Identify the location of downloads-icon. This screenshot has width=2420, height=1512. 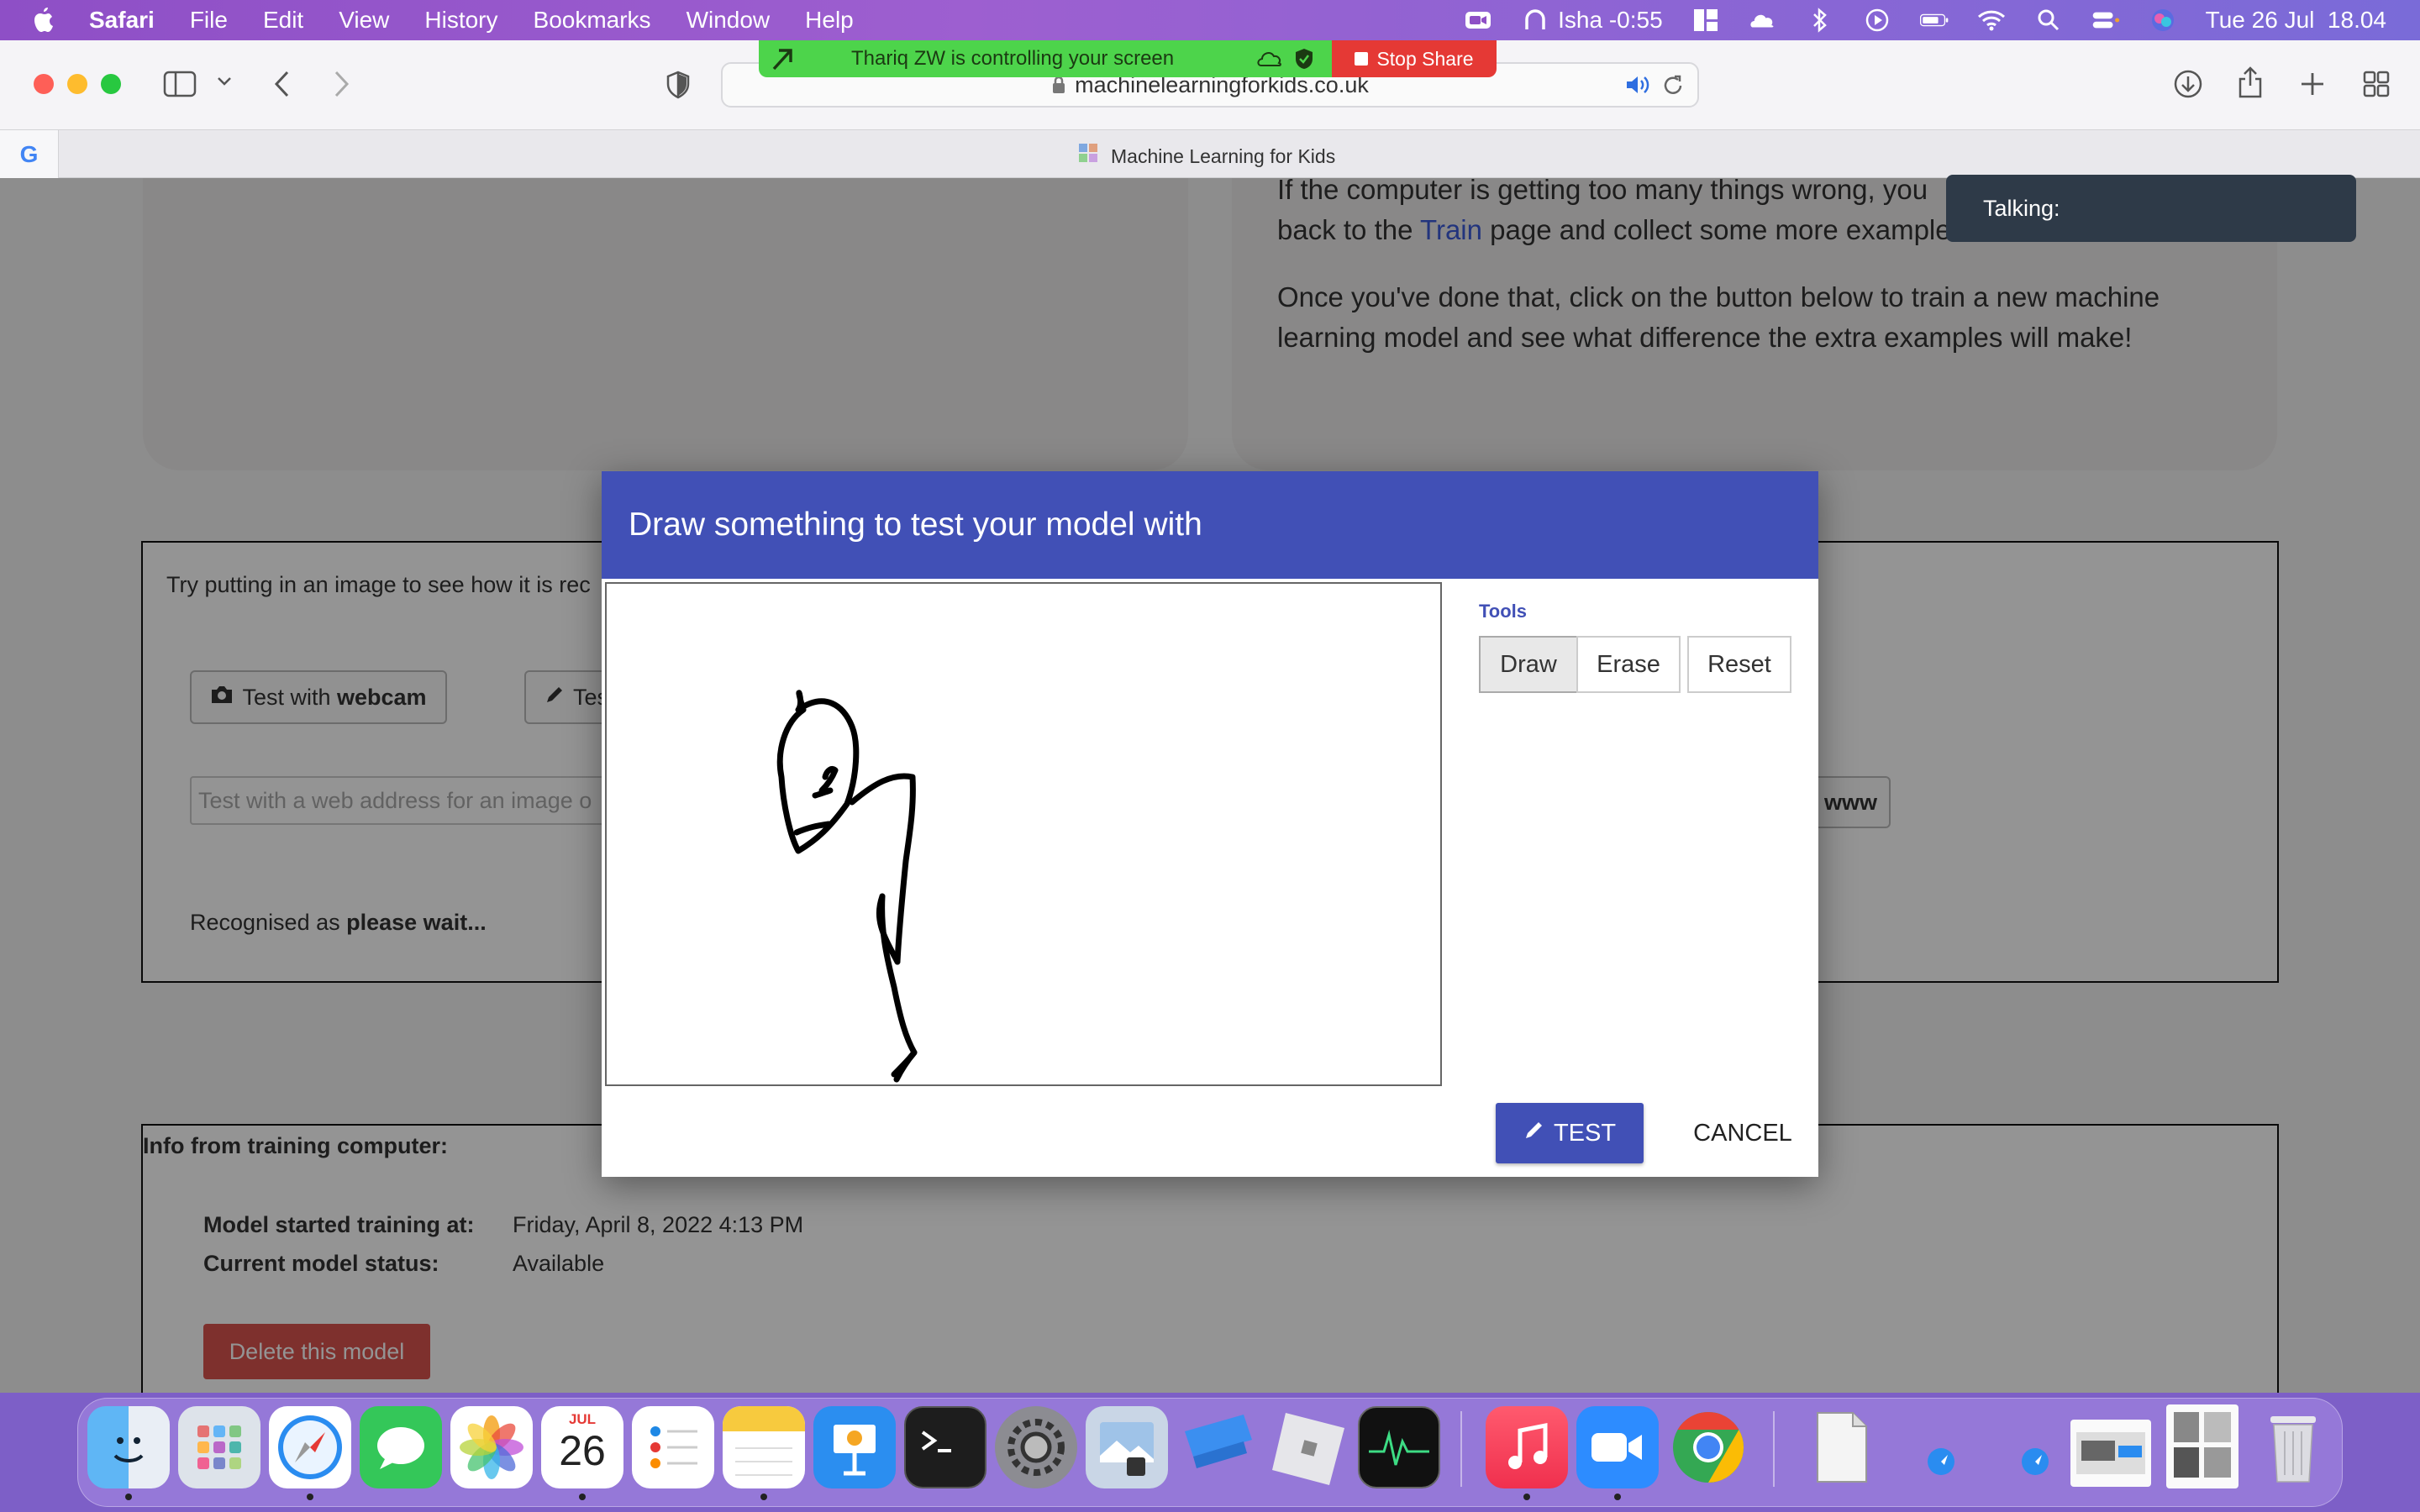
(2188, 86).